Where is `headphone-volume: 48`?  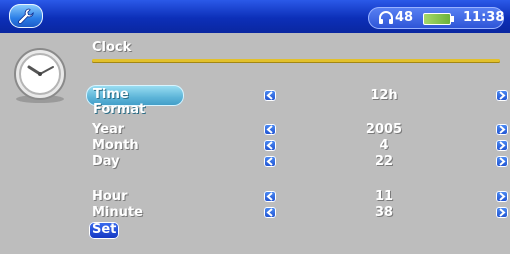 headphone-volume: 48 is located at coordinates (404, 17).